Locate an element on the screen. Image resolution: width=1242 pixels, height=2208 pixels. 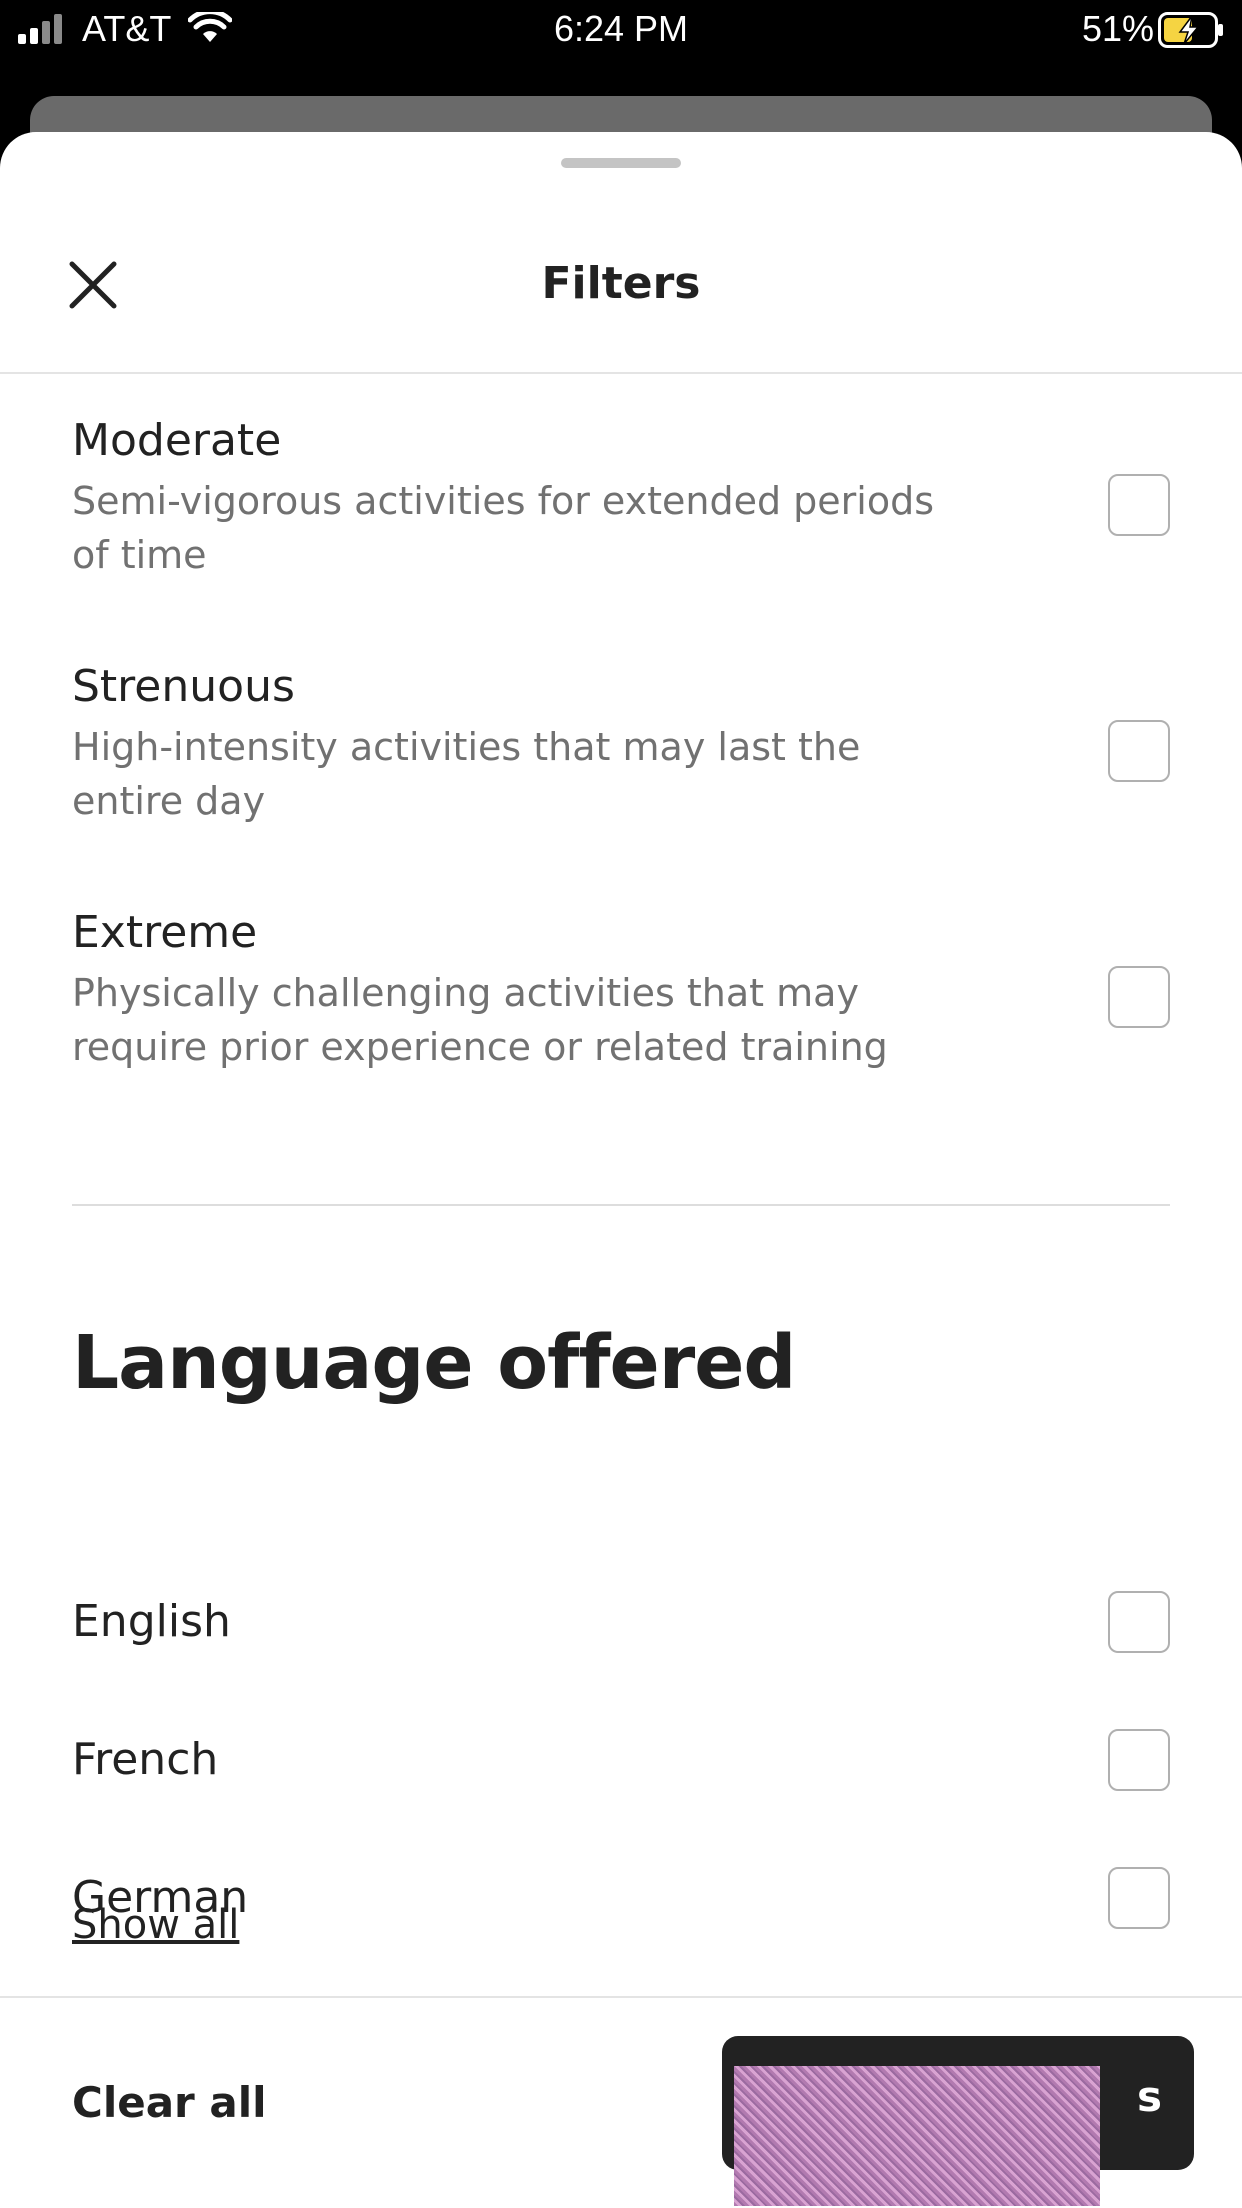
show-all-languages-link: Show all is located at coordinates (155, 1925).